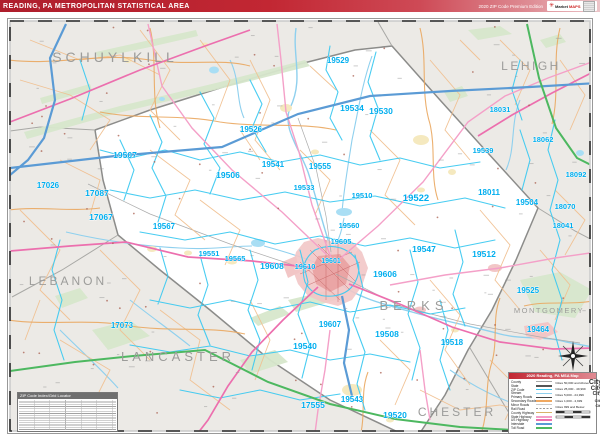  Describe the element at coordinates (576, 174) in the screenshot. I see `zip-label-18092: 18092` at that location.